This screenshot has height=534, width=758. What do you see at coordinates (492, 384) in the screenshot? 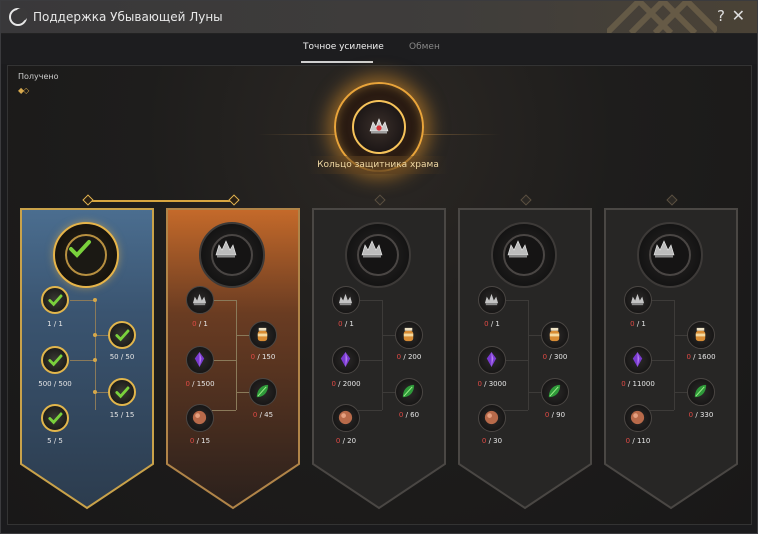
I see `requirement-count: 0 / 3000` at bounding box center [492, 384].